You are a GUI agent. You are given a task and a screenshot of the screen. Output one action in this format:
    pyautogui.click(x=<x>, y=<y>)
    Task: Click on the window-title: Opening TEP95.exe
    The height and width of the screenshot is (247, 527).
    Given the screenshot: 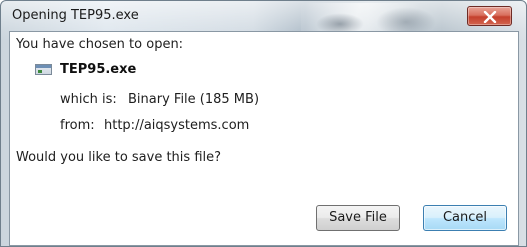 What is the action you would take?
    pyautogui.click(x=75, y=15)
    